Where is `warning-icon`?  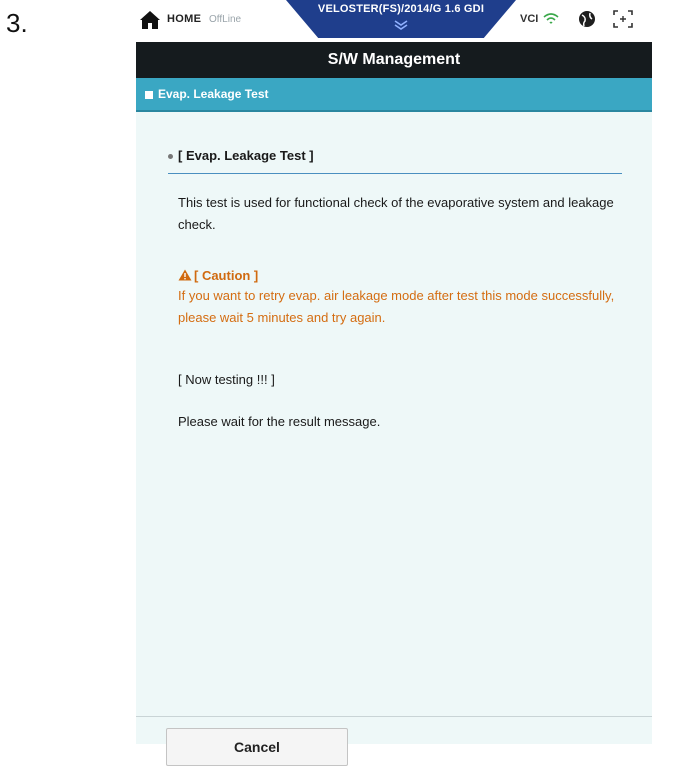
warning-icon is located at coordinates (185, 275).